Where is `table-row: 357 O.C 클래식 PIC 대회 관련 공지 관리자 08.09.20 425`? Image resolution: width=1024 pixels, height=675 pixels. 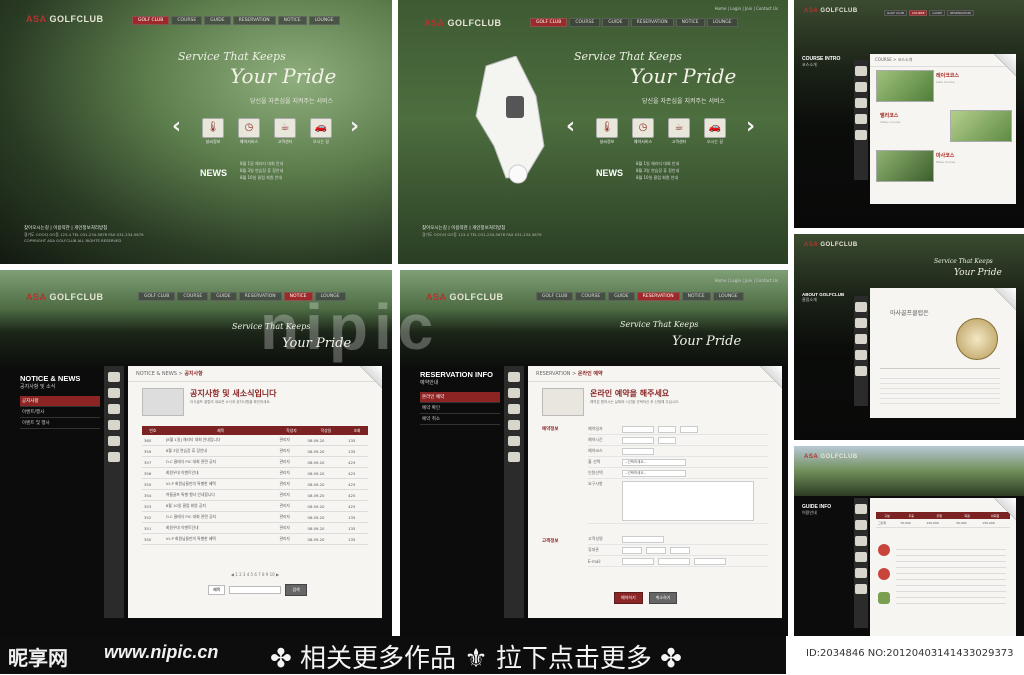 table-row: 357 O.C 클래식 PIC 대회 관련 공지 관리자 08.09.20 425 is located at coordinates (255, 462).